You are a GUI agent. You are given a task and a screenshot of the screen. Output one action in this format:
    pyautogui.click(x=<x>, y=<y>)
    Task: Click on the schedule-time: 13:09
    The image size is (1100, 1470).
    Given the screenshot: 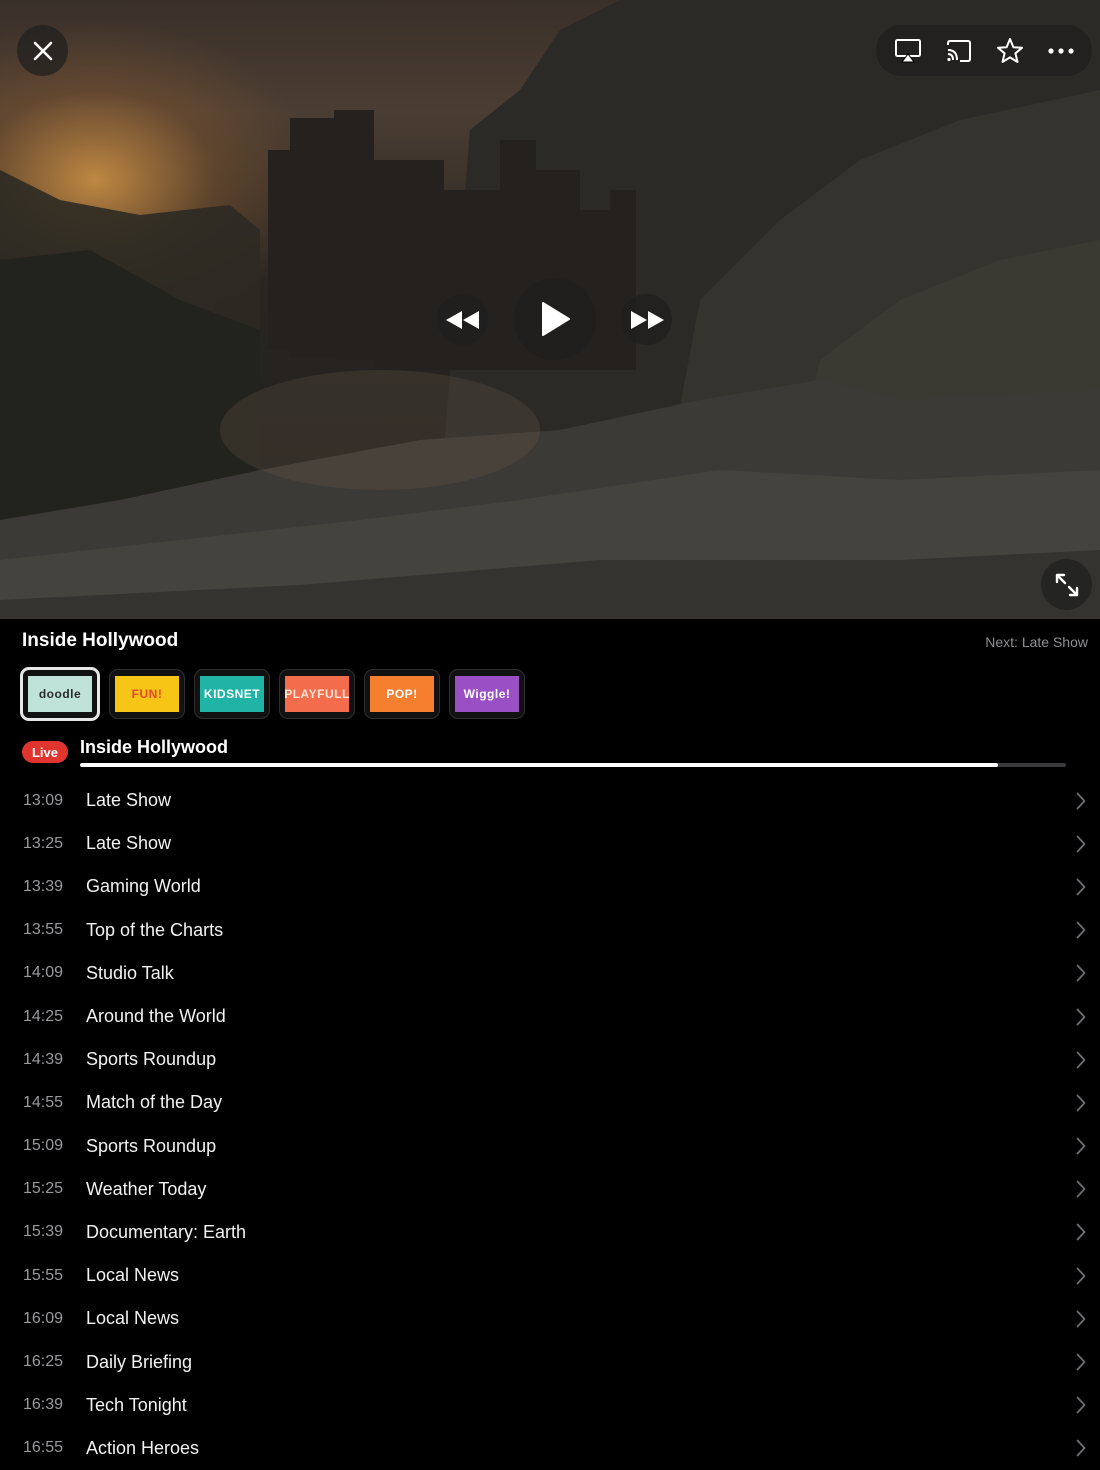 What is the action you would take?
    pyautogui.click(x=43, y=800)
    